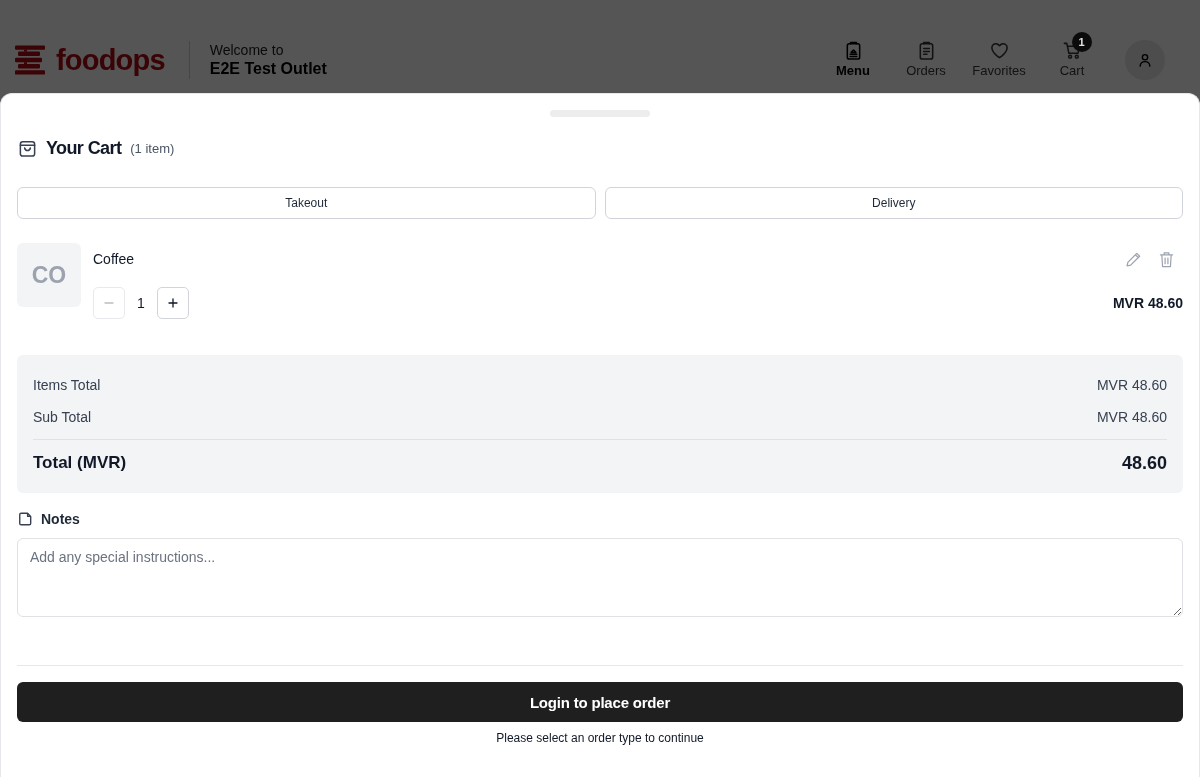 Image resolution: width=1200 pixels, height=777 pixels. I want to click on logo-icon, so click(30, 60).